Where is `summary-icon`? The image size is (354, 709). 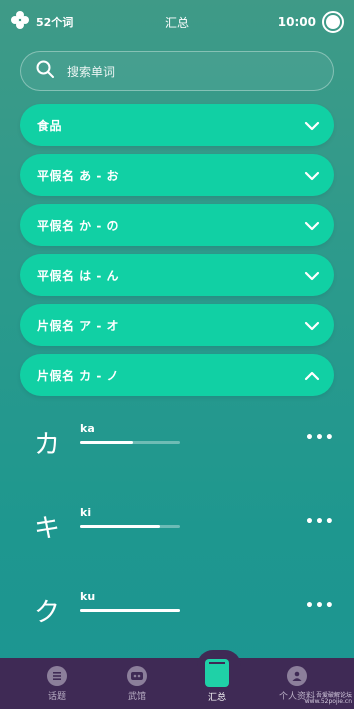 summary-icon is located at coordinates (217, 673).